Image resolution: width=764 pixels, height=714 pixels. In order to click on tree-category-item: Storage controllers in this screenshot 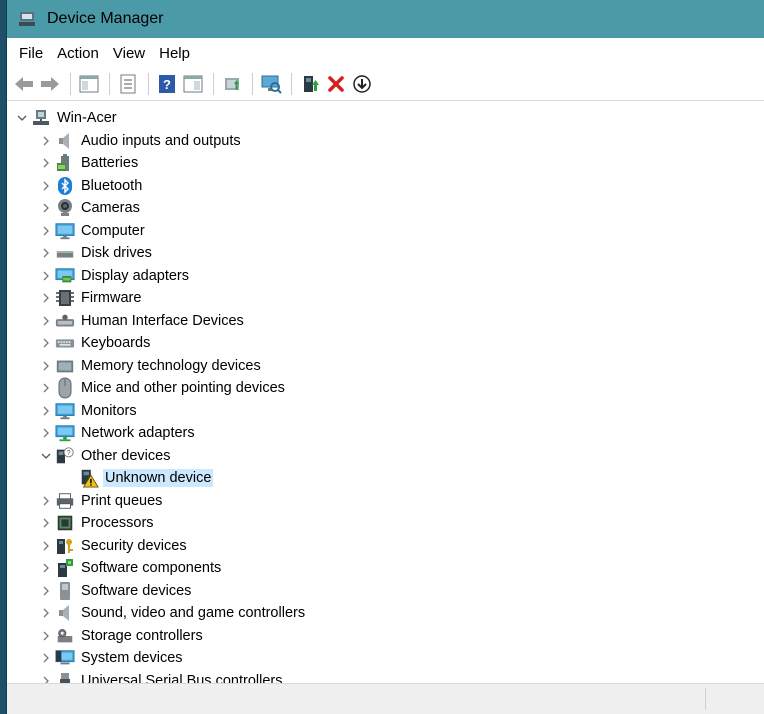, I will do `click(121, 636)`.